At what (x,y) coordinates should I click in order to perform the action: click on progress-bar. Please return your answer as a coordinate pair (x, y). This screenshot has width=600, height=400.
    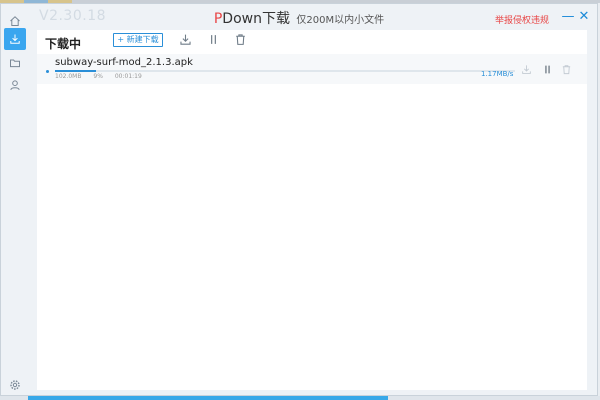
    Looking at the image, I should click on (285, 71).